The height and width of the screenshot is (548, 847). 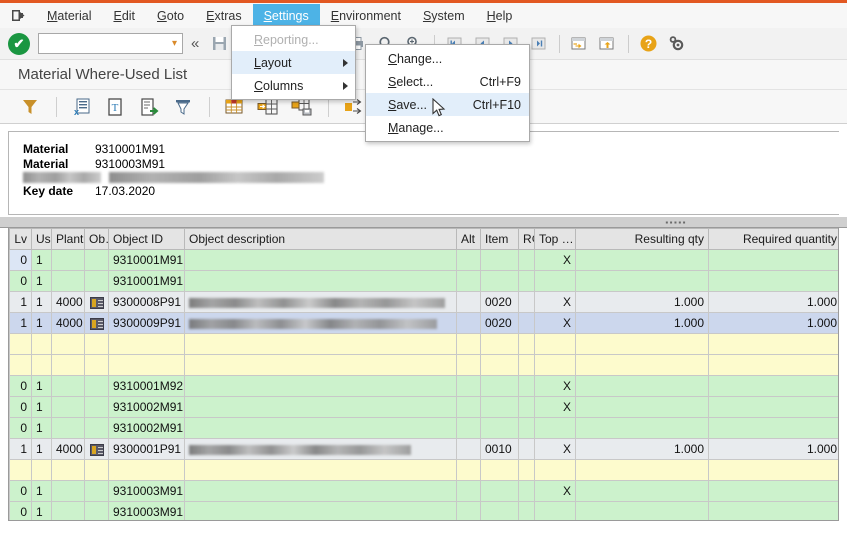 What do you see at coordinates (444, 16) in the screenshot?
I see `menu-system: System` at bounding box center [444, 16].